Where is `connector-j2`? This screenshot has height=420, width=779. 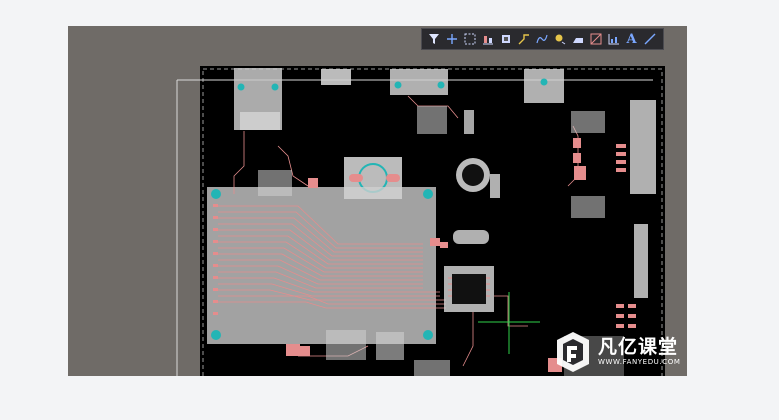 connector-j2 is located at coordinates (260, 121).